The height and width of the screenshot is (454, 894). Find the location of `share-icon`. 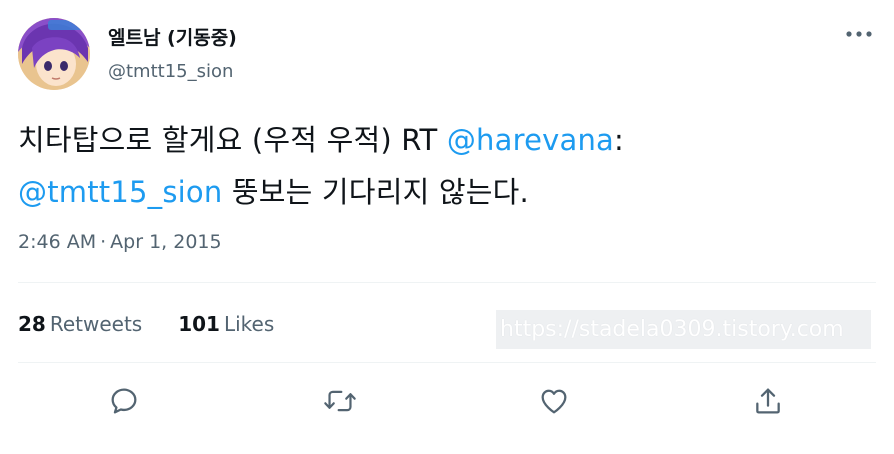

share-icon is located at coordinates (768, 401).